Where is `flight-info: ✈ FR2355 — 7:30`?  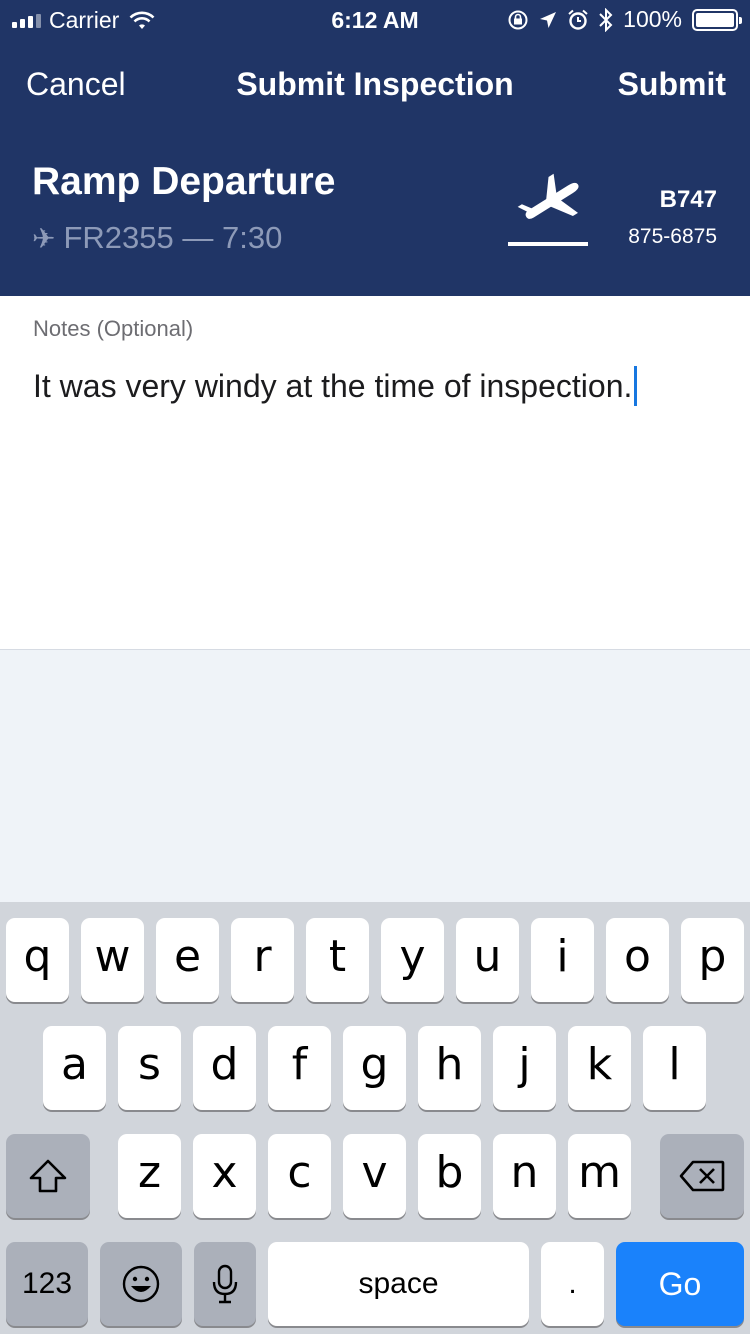
flight-info: ✈ FR2355 — 7:30 is located at coordinates (157, 238).